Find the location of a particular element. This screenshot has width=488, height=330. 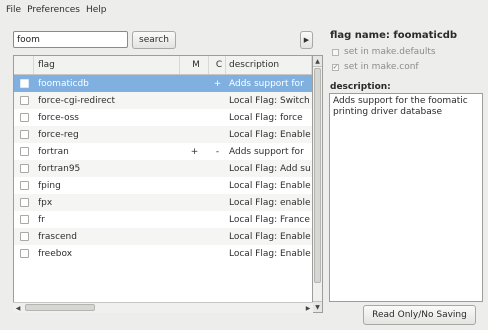

flag-cell: force-cgi-redirect is located at coordinates (77, 100).